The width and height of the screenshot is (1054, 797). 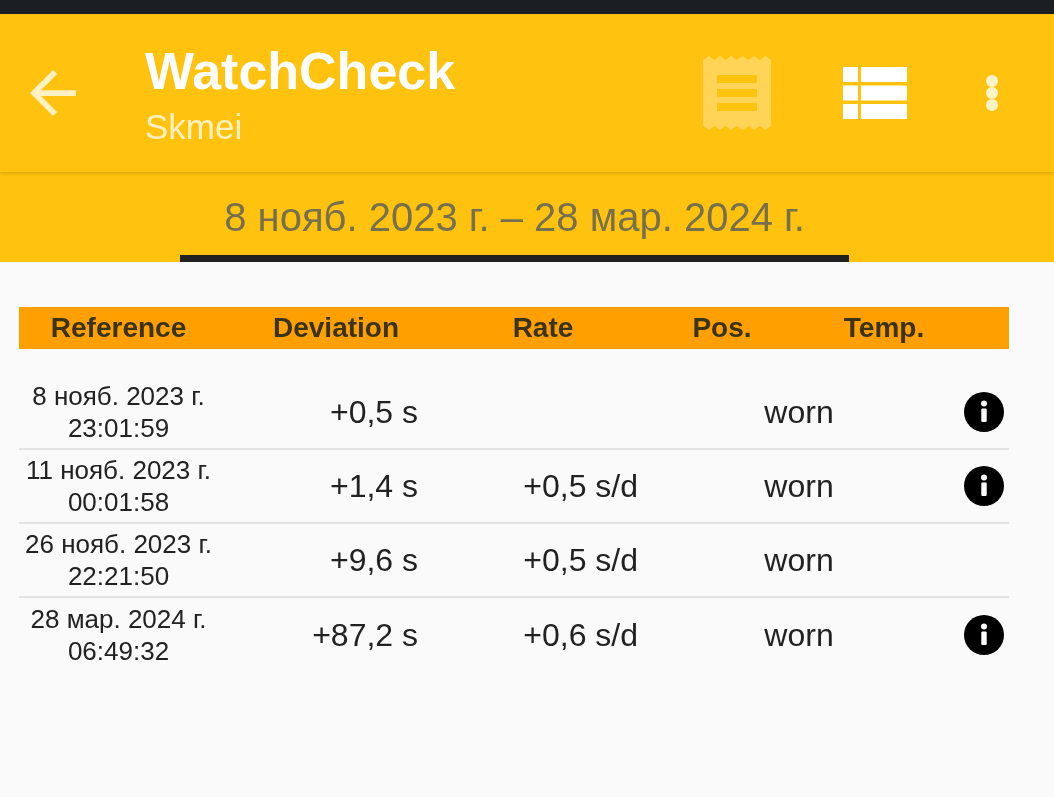 What do you see at coordinates (580, 635) in the screenshot?
I see `rate-value: +0,6 s/d` at bounding box center [580, 635].